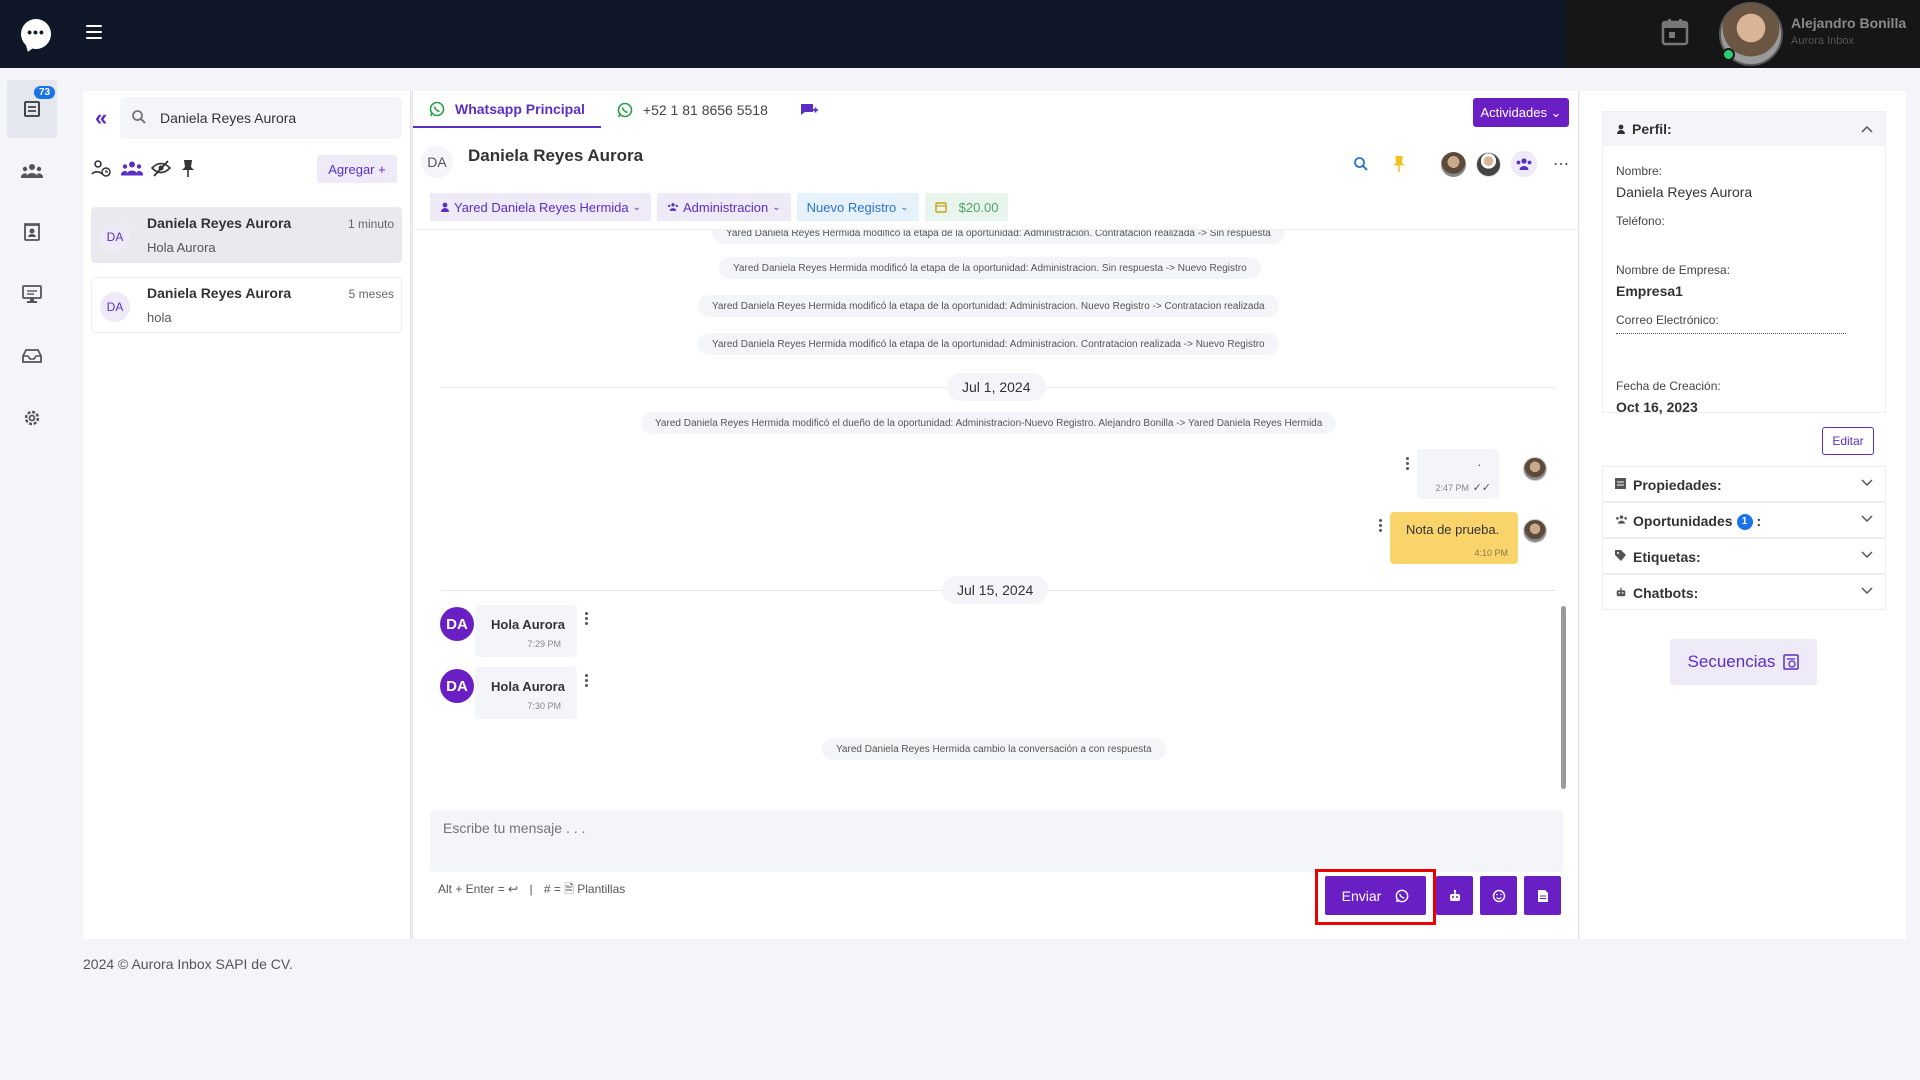 Image resolution: width=1920 pixels, height=1080 pixels. I want to click on amount-label: $20.00, so click(978, 207).